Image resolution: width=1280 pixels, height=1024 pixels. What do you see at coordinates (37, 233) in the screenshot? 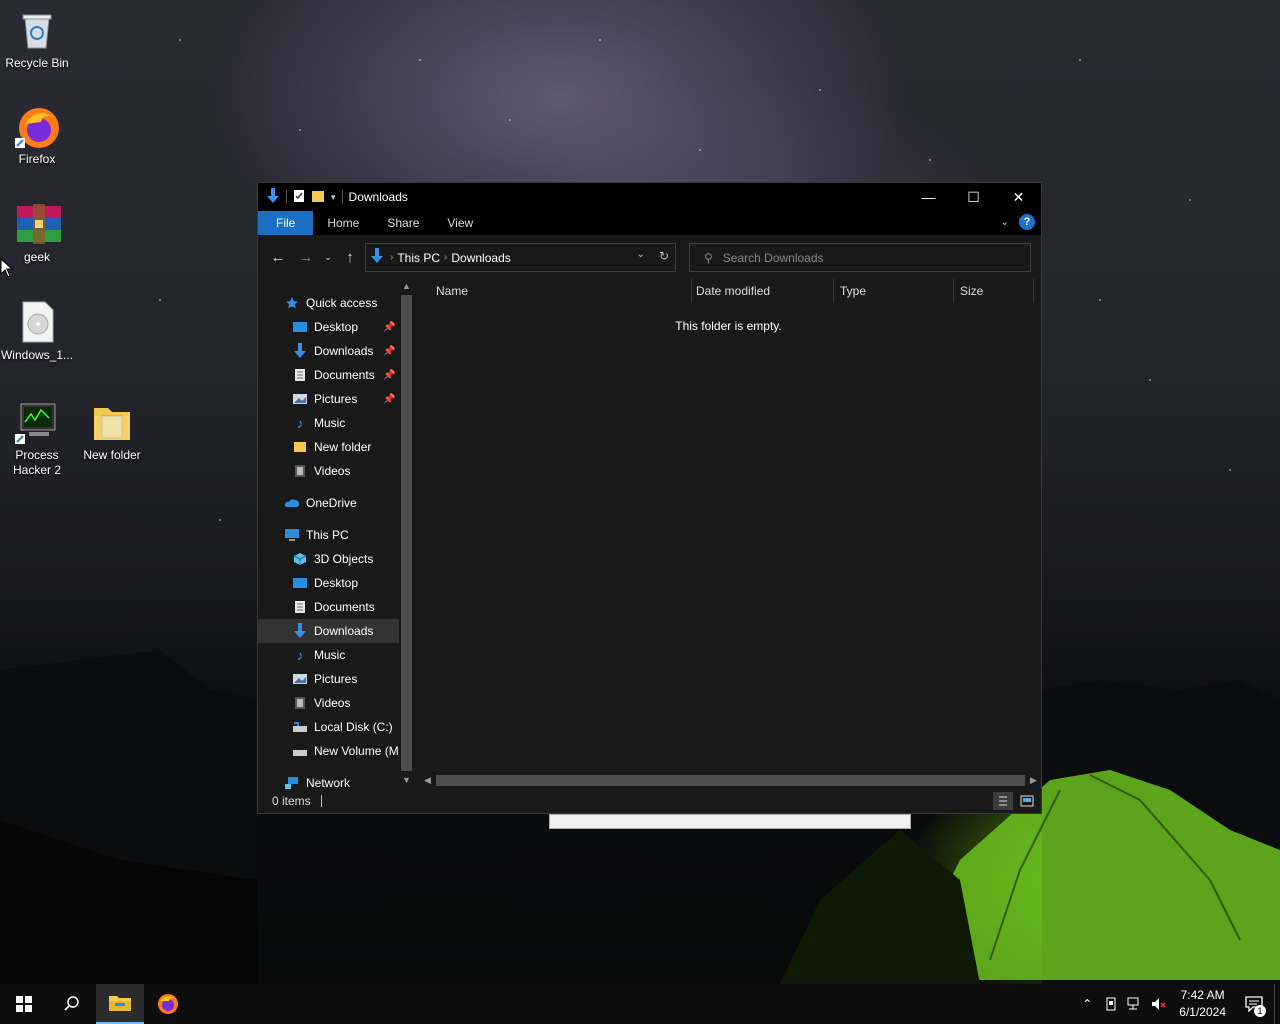
I see `desktop-icon-geek: geek` at bounding box center [37, 233].